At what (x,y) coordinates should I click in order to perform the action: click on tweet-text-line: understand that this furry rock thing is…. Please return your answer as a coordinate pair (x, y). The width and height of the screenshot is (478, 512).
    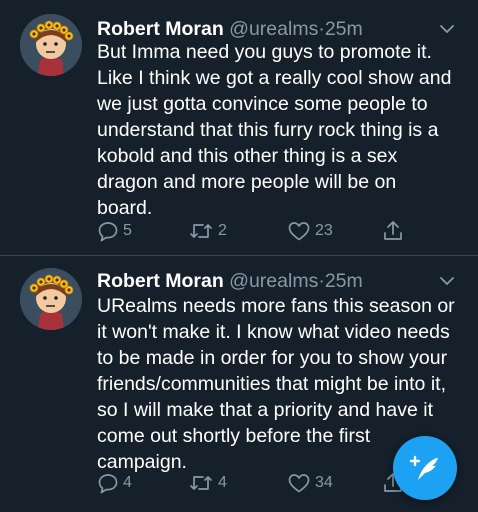
    Looking at the image, I should click on (268, 130).